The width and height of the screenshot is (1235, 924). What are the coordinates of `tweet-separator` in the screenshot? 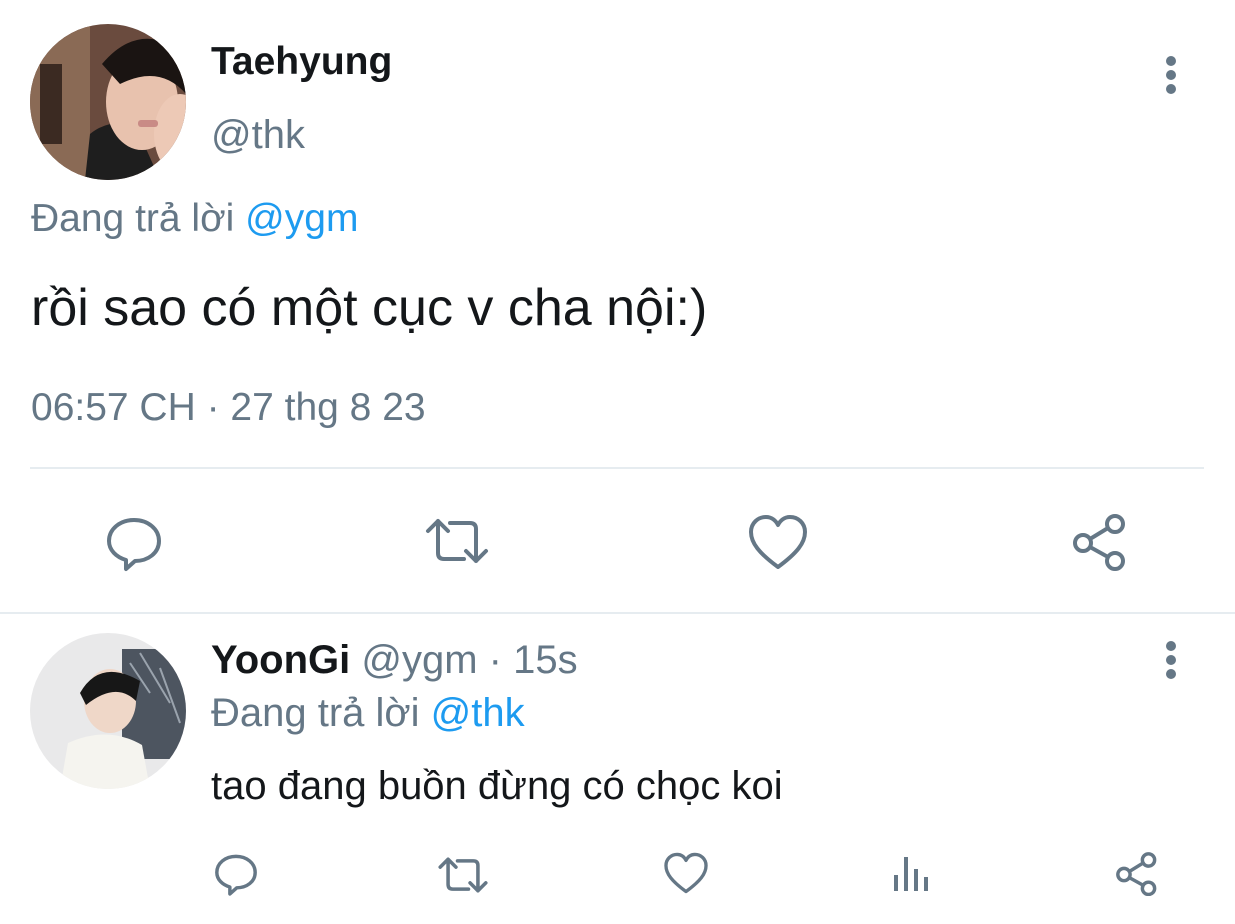 It's located at (617, 613).